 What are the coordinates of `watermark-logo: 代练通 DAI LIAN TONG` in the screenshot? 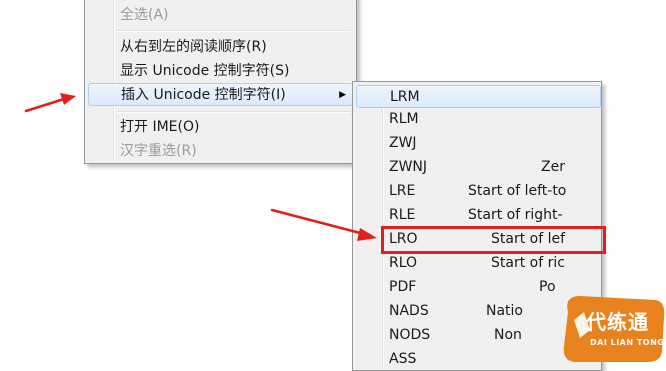 It's located at (613, 326).